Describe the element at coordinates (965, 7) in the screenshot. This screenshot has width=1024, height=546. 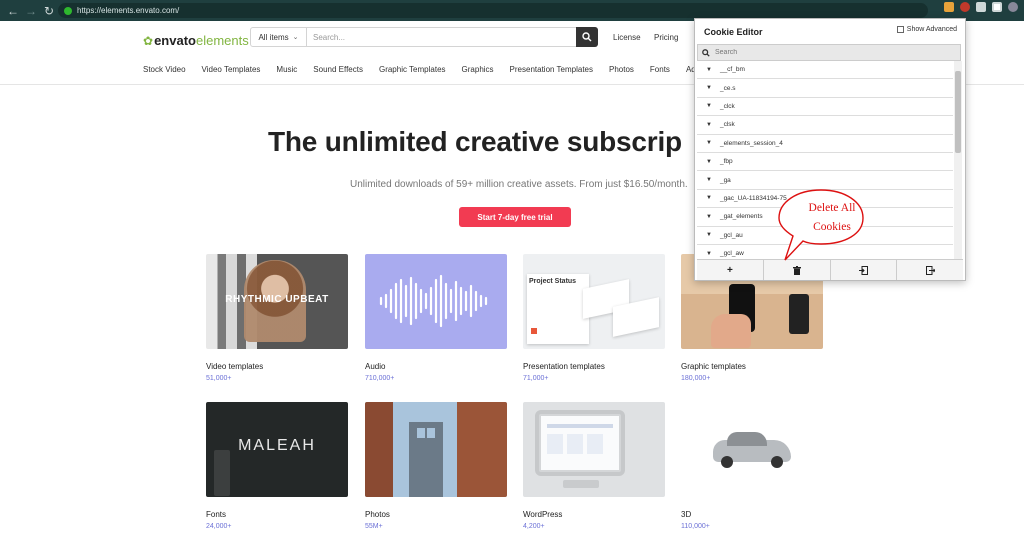
I see `cookie-extension-icon` at that location.